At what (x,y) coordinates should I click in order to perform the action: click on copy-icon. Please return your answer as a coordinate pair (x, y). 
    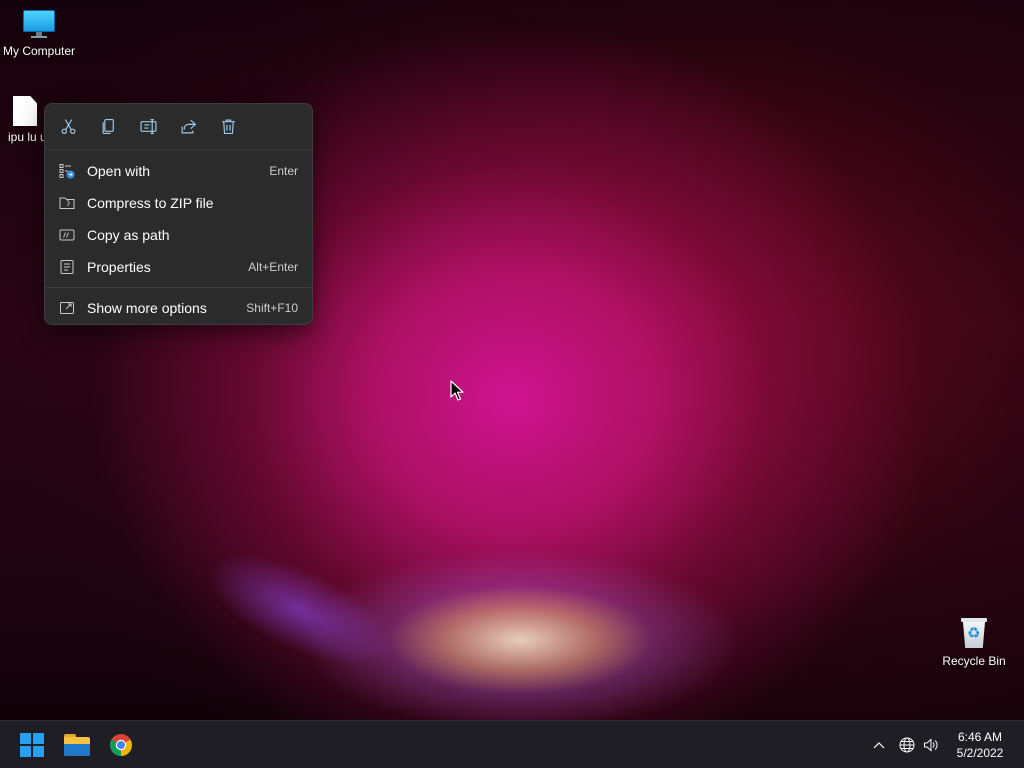
    Looking at the image, I should click on (108, 126).